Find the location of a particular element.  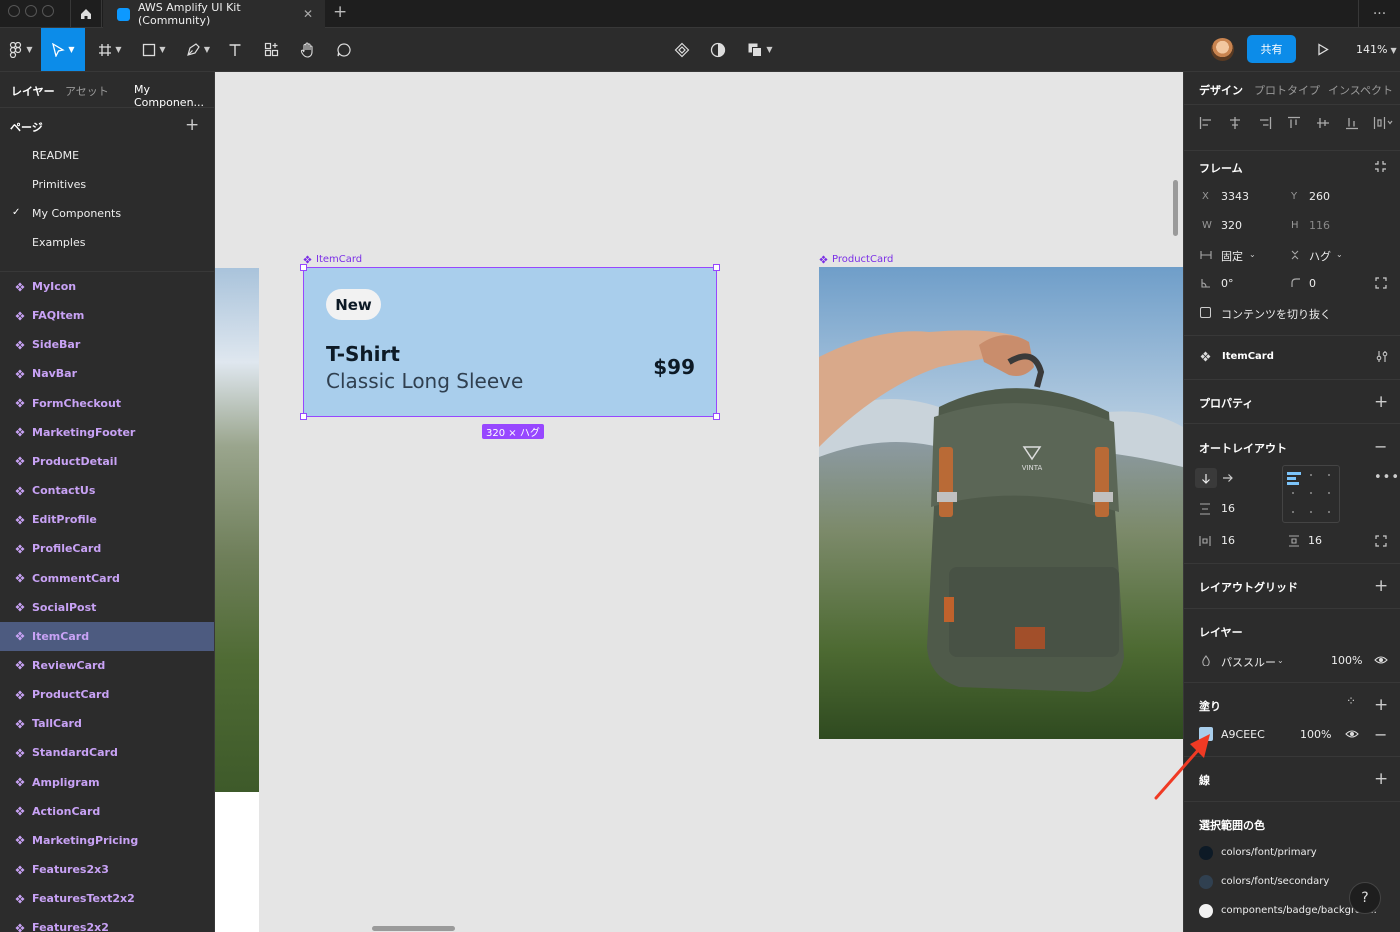

layer-item: TallCard is located at coordinates (107, 723).